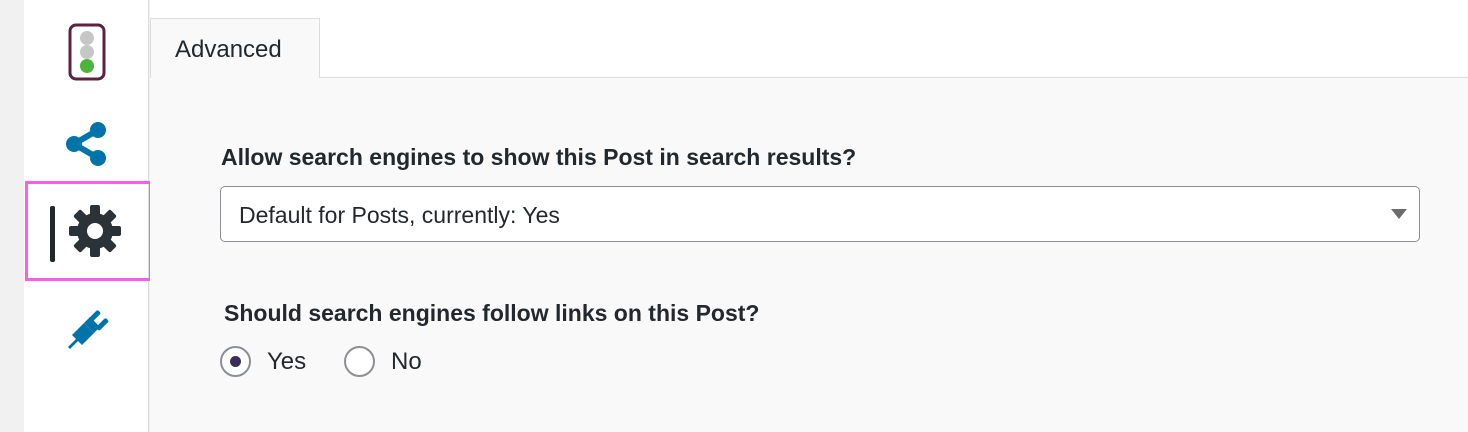  What do you see at coordinates (406, 362) in the screenshot?
I see `follow-links-no-label: No` at bounding box center [406, 362].